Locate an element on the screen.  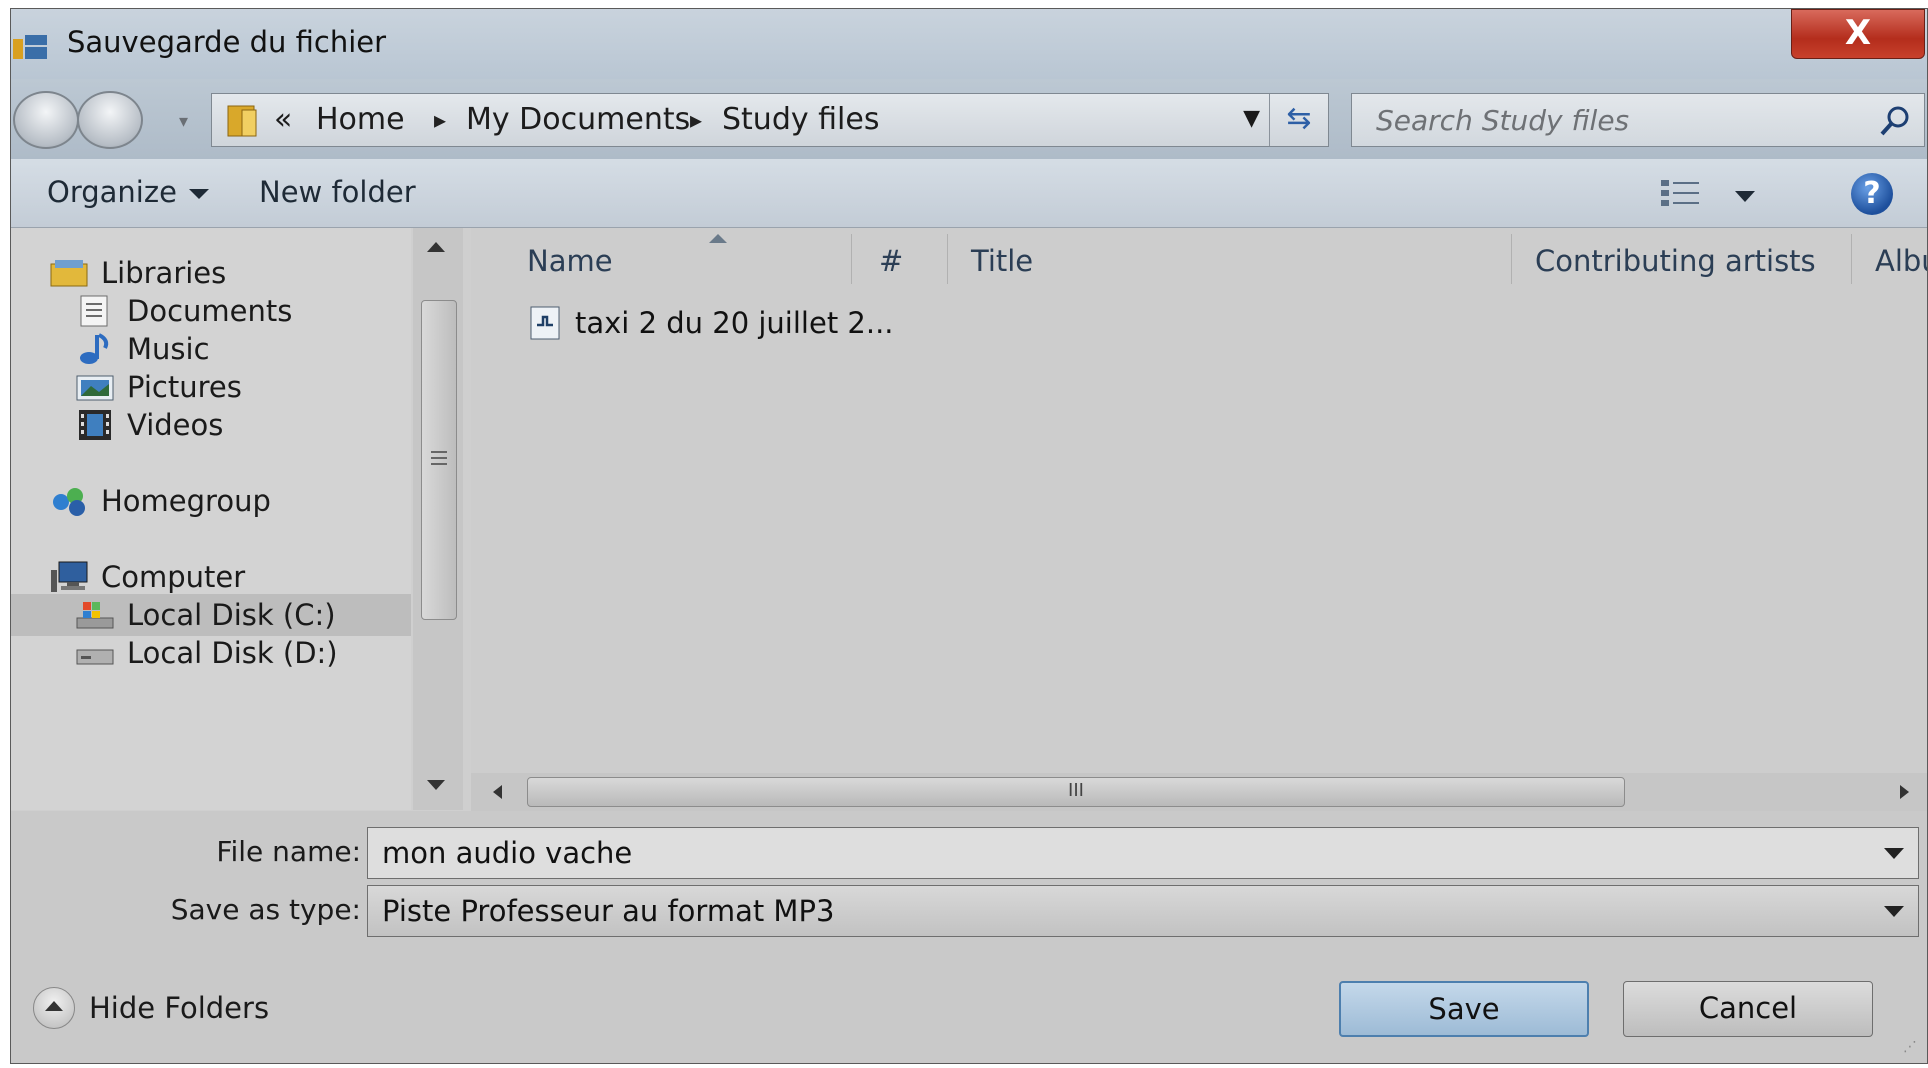
nav-item-homegroup: Homegroup is located at coordinates (160, 501).